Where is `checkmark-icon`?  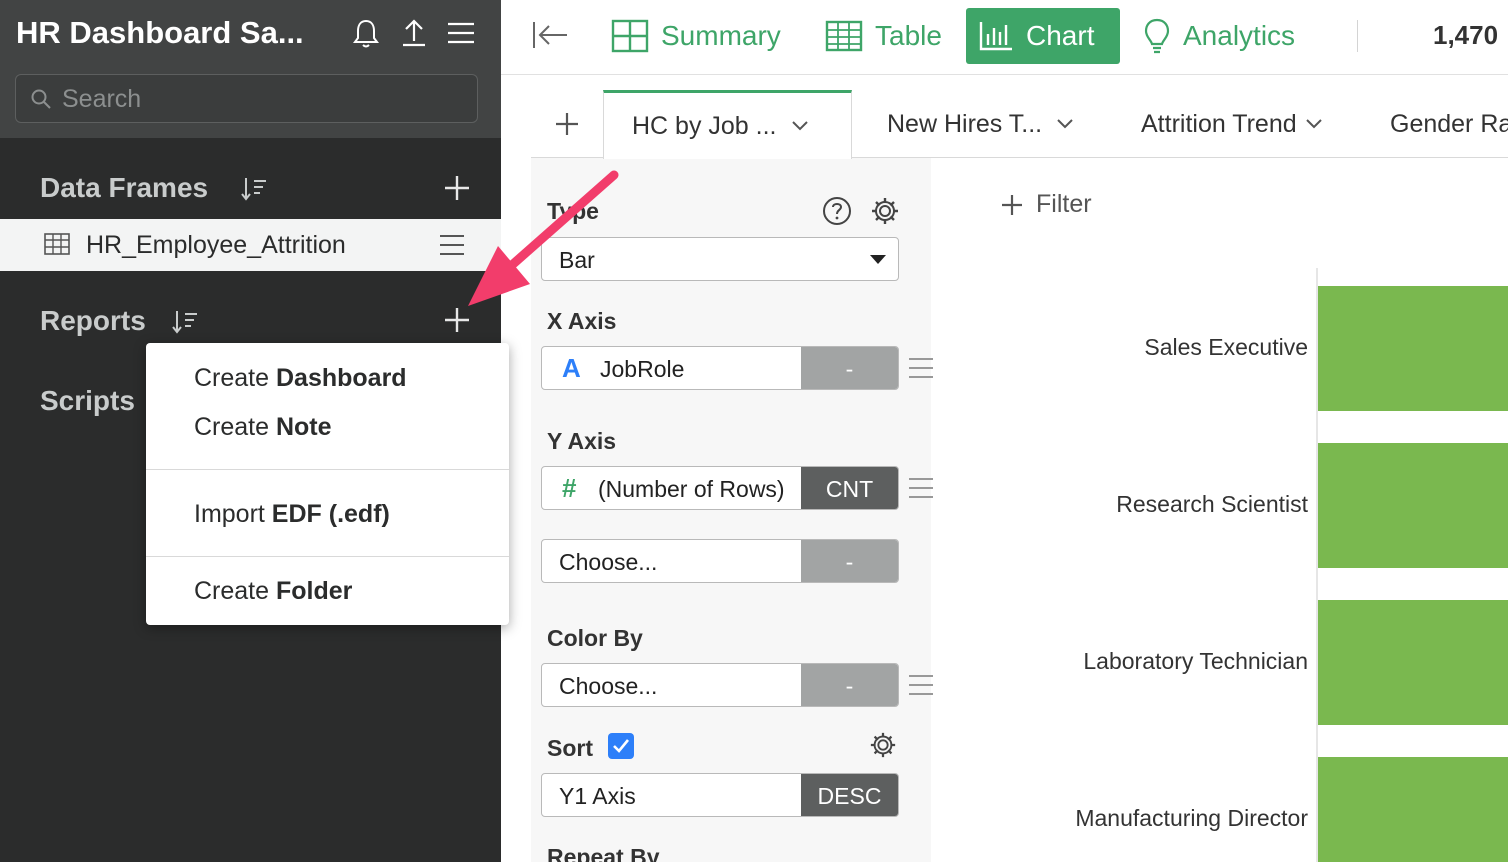
checkmark-icon is located at coordinates (621, 746).